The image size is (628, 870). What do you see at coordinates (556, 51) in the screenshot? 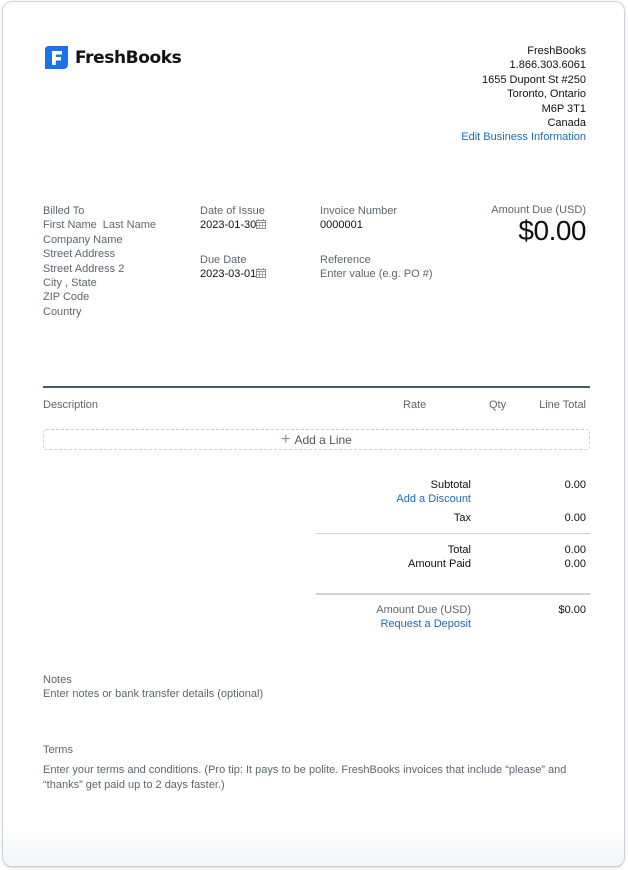
I see `business-name: FreshBooks` at bounding box center [556, 51].